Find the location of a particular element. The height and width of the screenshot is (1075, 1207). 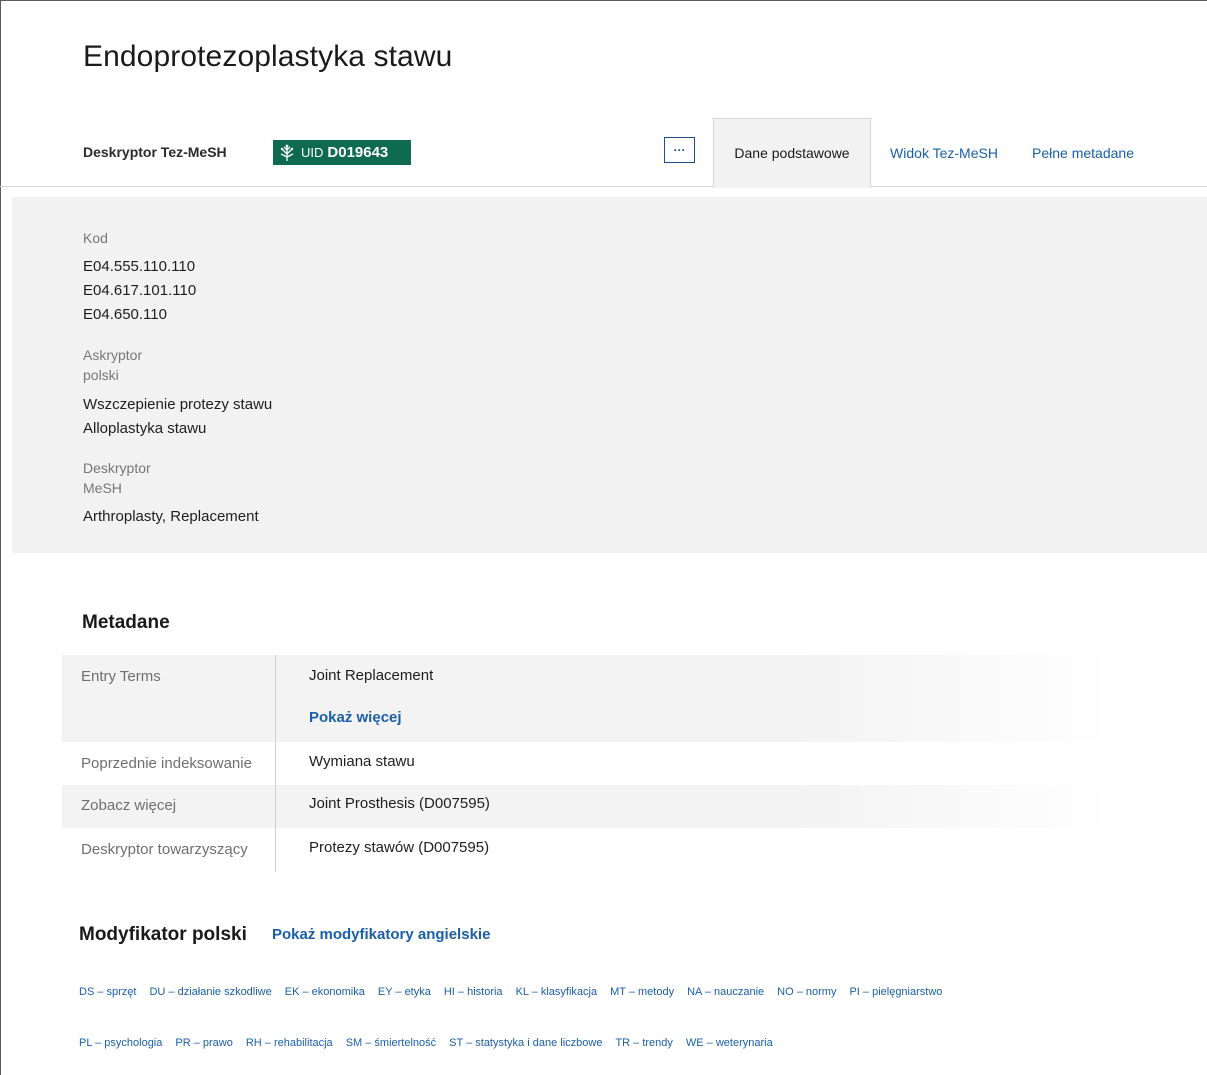

modifier-link: EY – etyka is located at coordinates (404, 992).